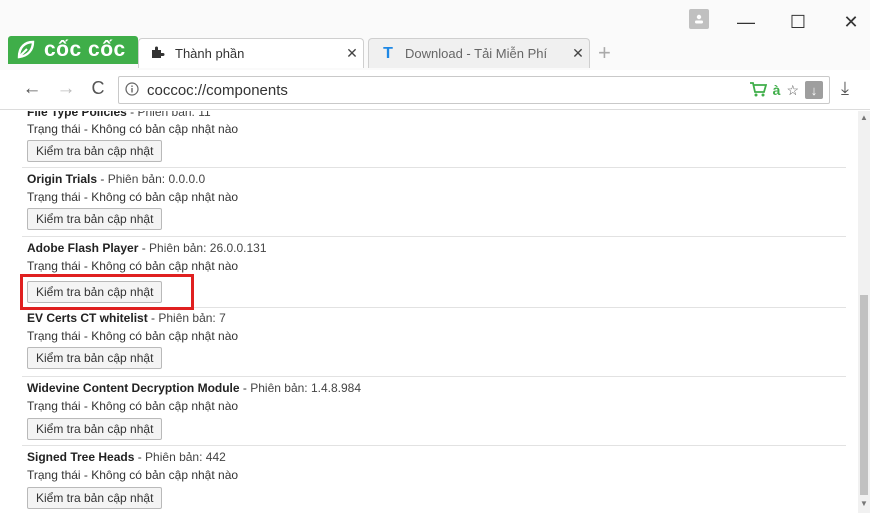 The width and height of the screenshot is (870, 513). Describe the element at coordinates (187, 179) in the screenshot. I see `version-value: 0.0.0.0` at that location.